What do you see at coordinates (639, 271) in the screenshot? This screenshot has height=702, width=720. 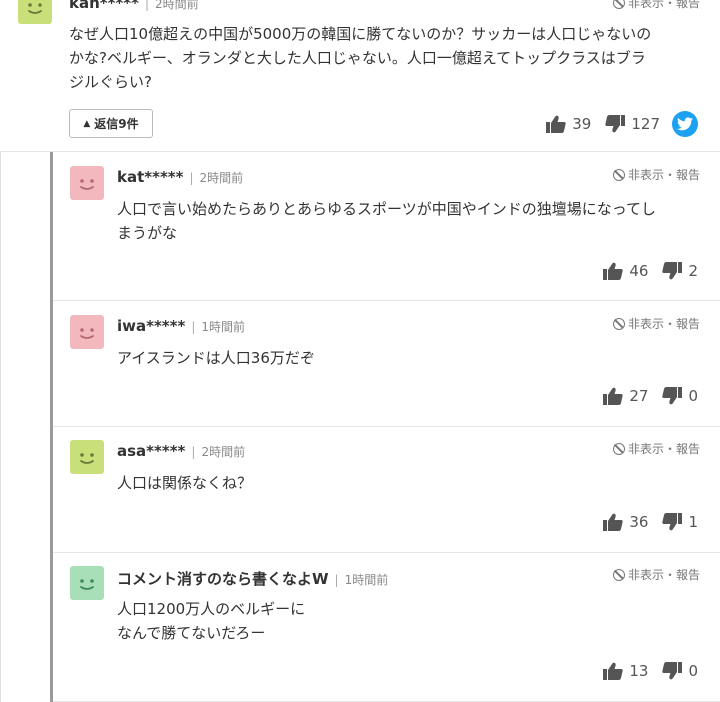 I see `like-count: 46` at bounding box center [639, 271].